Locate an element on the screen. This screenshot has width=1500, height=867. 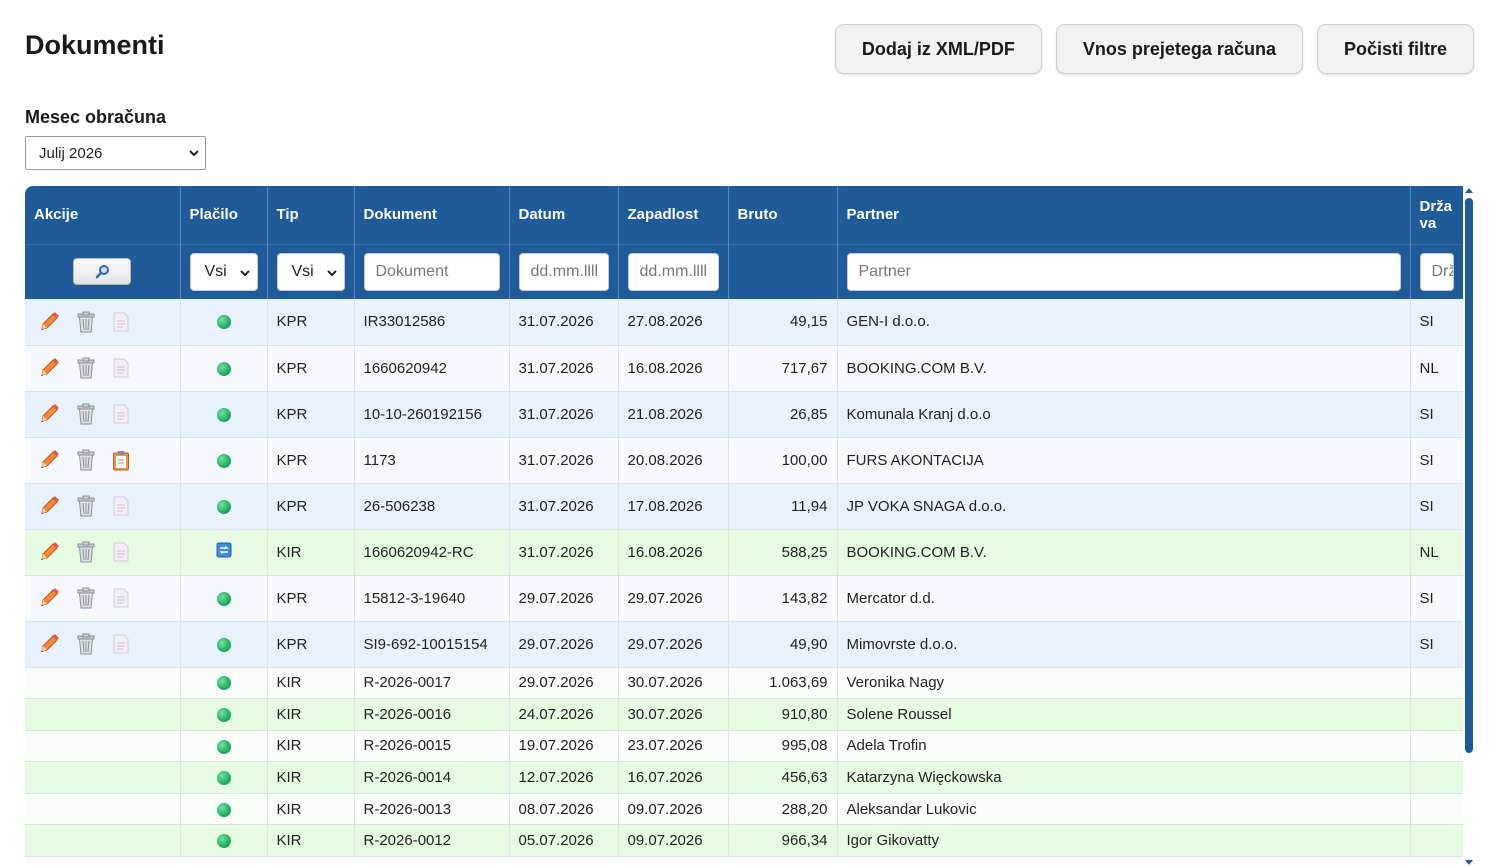
due-date-cell: 30.07.2026 is located at coordinates (673, 714).